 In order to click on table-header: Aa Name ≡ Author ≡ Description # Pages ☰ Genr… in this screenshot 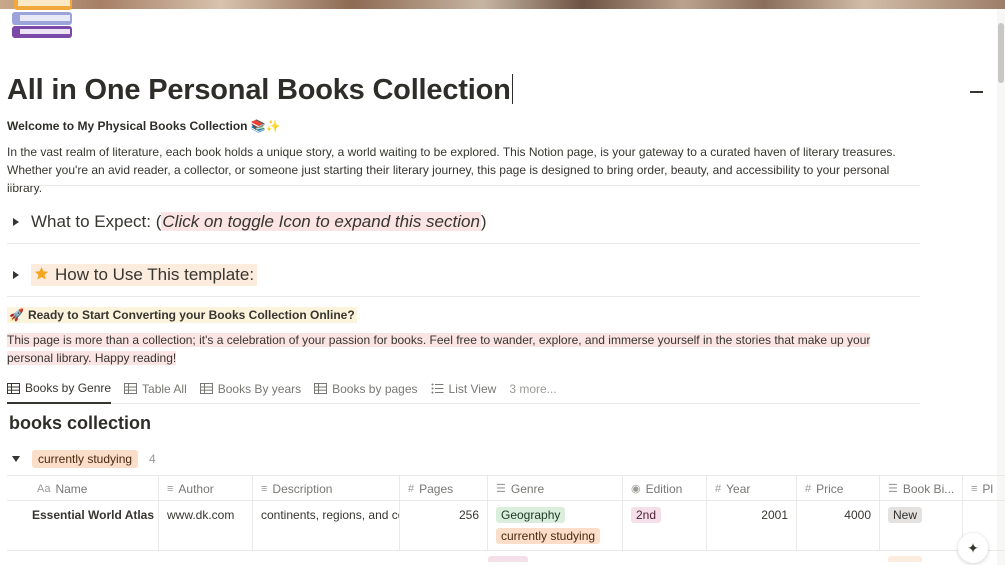, I will do `click(506, 488)`.